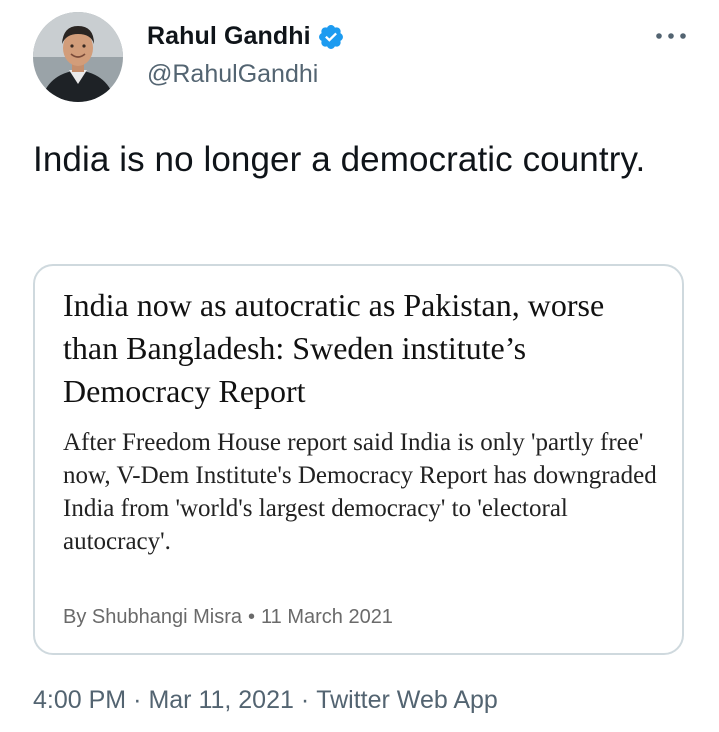 The height and width of the screenshot is (732, 719). What do you see at coordinates (79, 700) in the screenshot?
I see `tweet-time: 4:00 PM` at bounding box center [79, 700].